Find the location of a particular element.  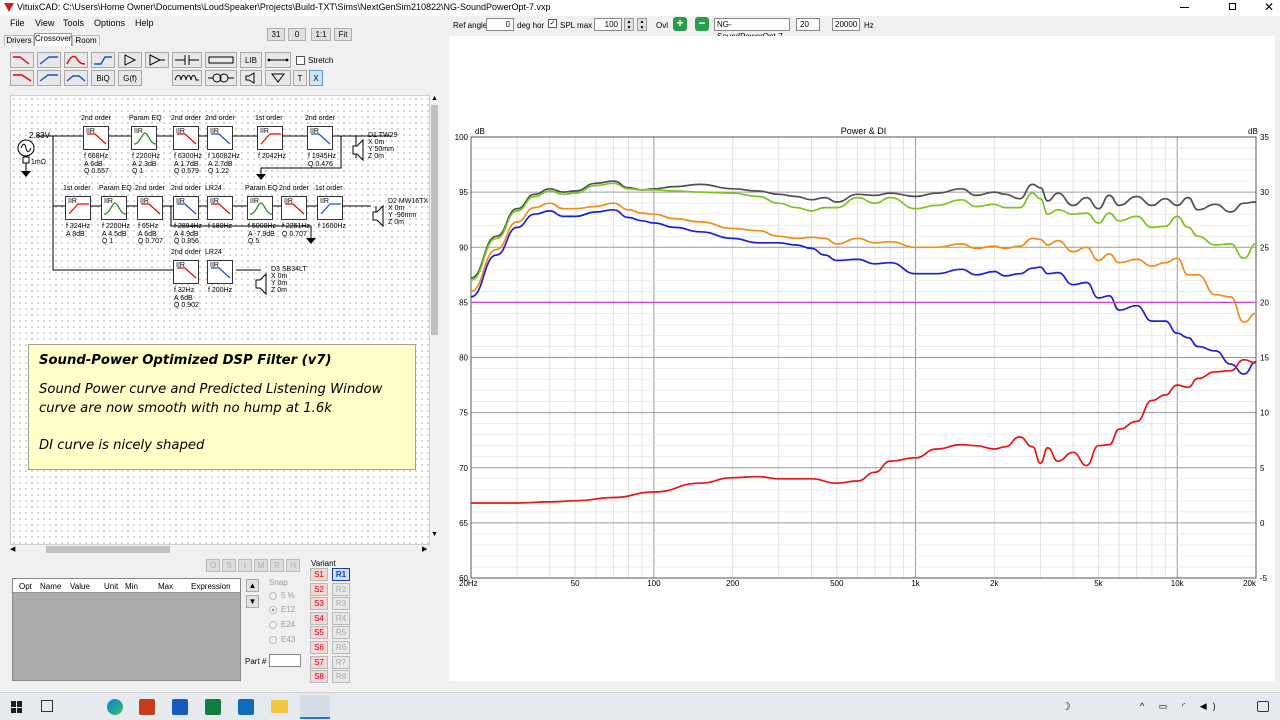

vscroll-thumb is located at coordinates (434, 220).